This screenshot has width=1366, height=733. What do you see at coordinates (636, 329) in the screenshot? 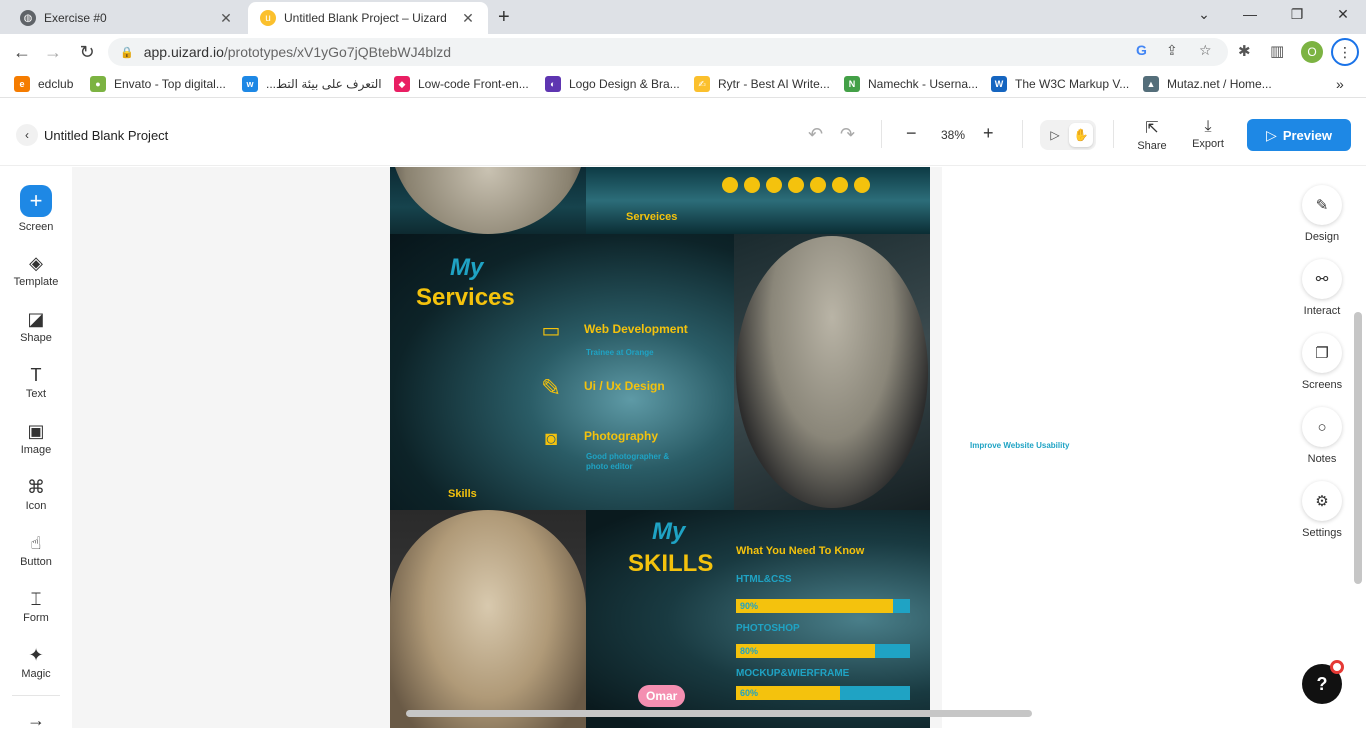
I see `service-title: Web Development` at bounding box center [636, 329].